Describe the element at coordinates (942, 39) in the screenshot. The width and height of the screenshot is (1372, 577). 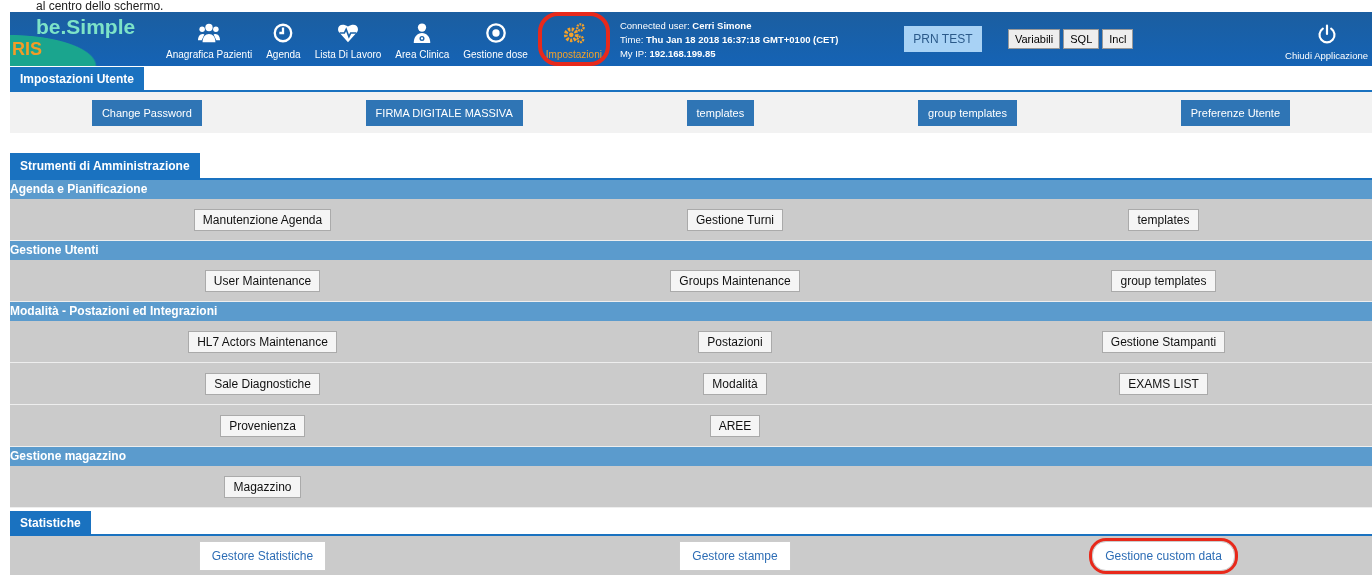
I see `environment-button: PRN TEST` at that location.